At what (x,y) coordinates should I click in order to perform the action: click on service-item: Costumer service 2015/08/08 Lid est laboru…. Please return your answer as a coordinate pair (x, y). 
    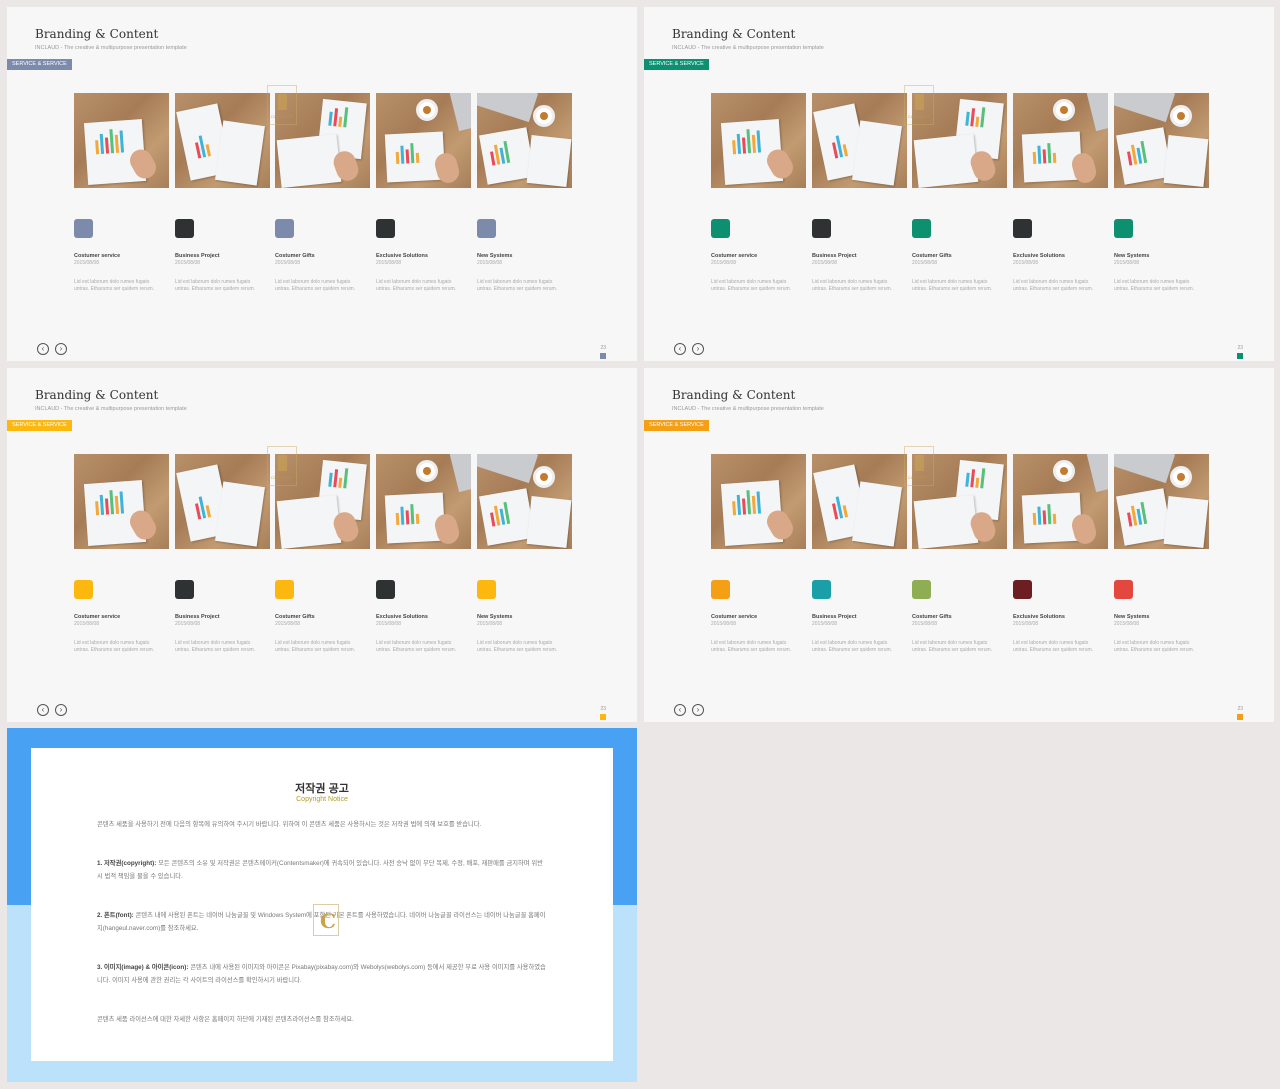
    Looking at the image, I should click on (121, 256).